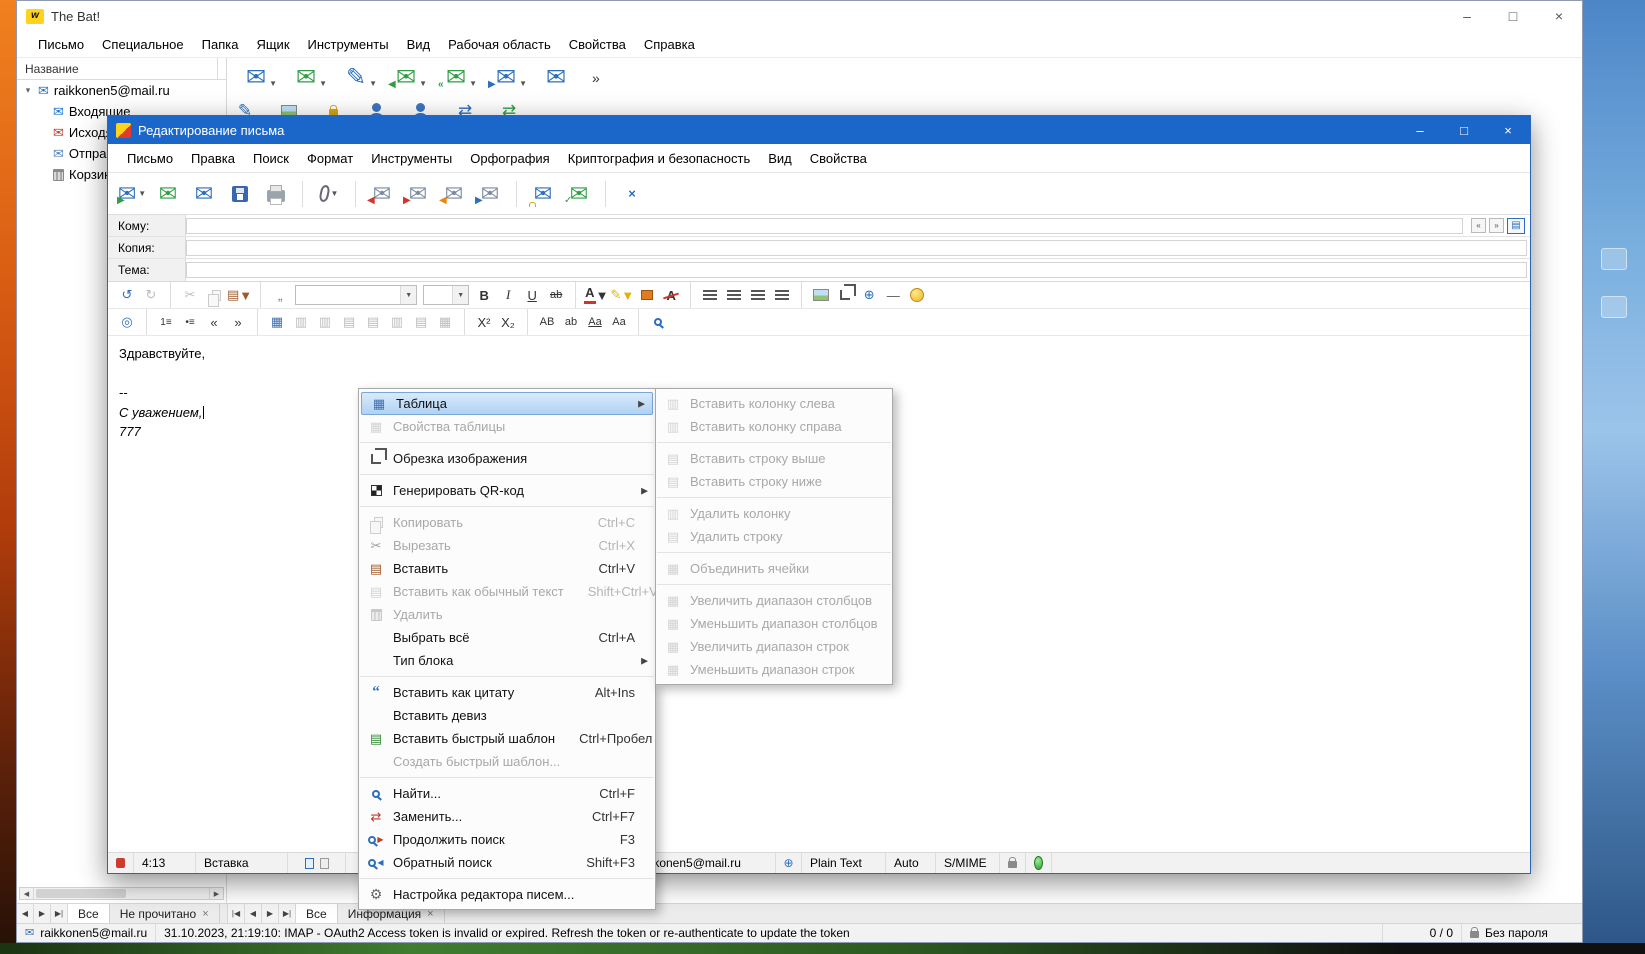 This screenshot has width=1645, height=954. Describe the element at coordinates (780, 158) in the screenshot. I see `editor-menu-view: Вид` at that location.